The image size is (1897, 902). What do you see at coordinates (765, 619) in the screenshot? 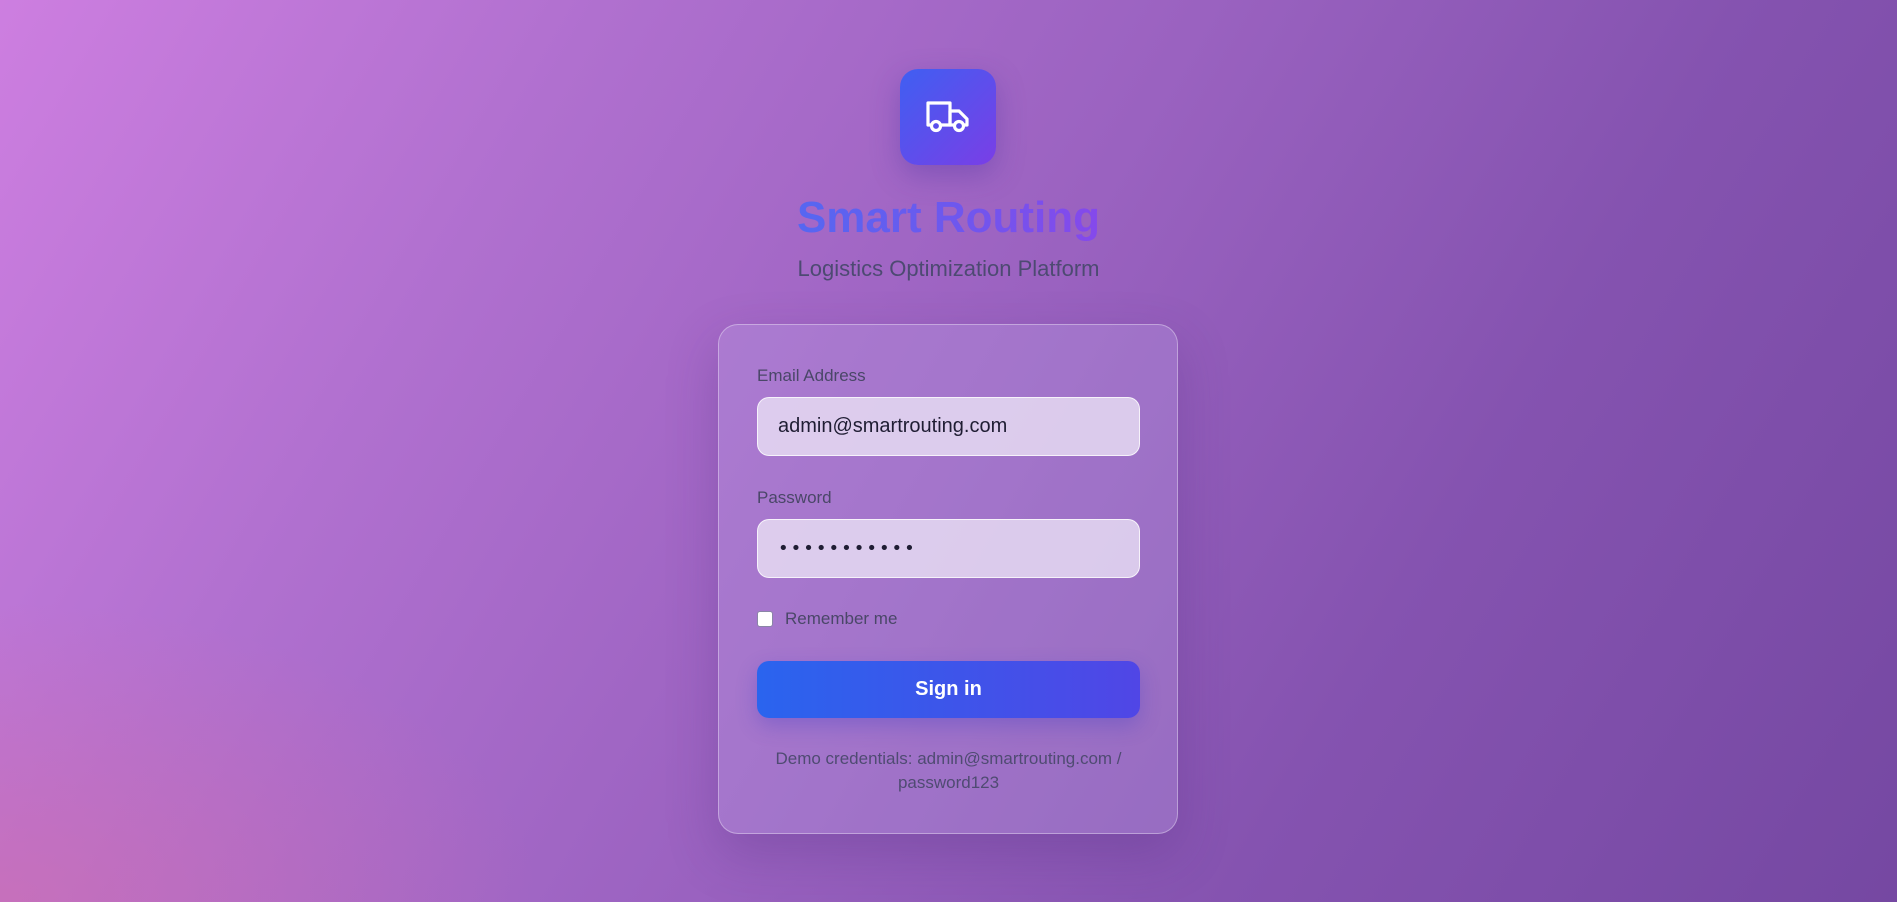
I see `remember-me-checkbox` at bounding box center [765, 619].